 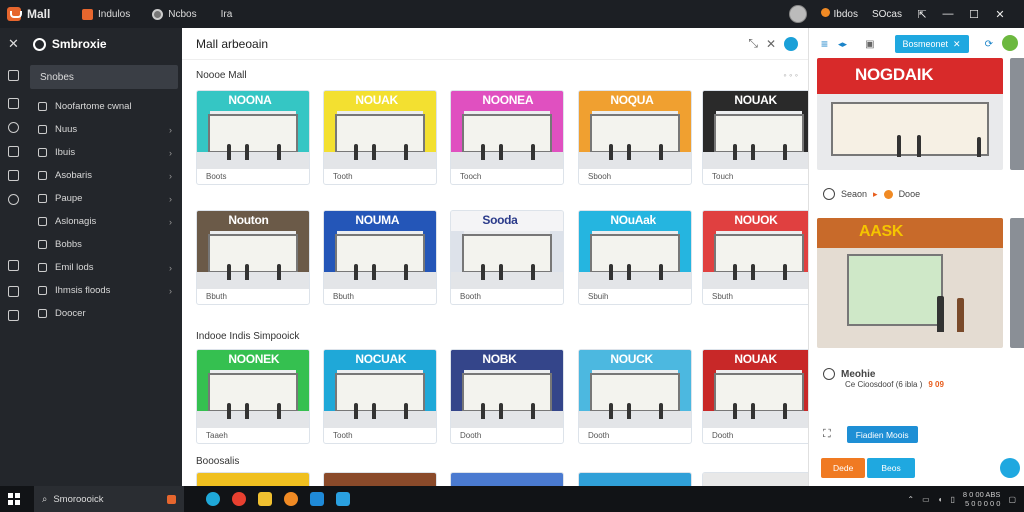 What do you see at coordinates (910, 283) in the screenshot?
I see `store-image-secondary: AASK` at bounding box center [910, 283].